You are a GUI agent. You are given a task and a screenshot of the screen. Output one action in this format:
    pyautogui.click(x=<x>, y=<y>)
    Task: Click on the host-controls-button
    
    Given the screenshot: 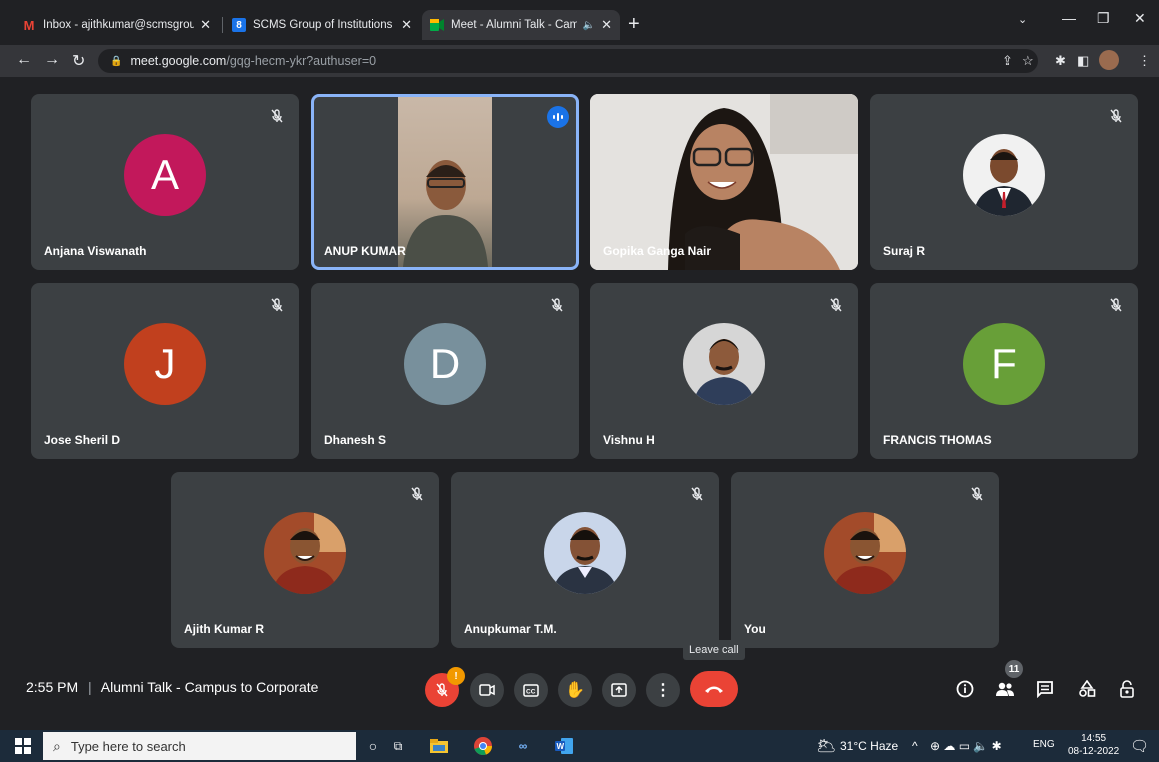 What is the action you would take?
    pyautogui.click(x=1127, y=689)
    